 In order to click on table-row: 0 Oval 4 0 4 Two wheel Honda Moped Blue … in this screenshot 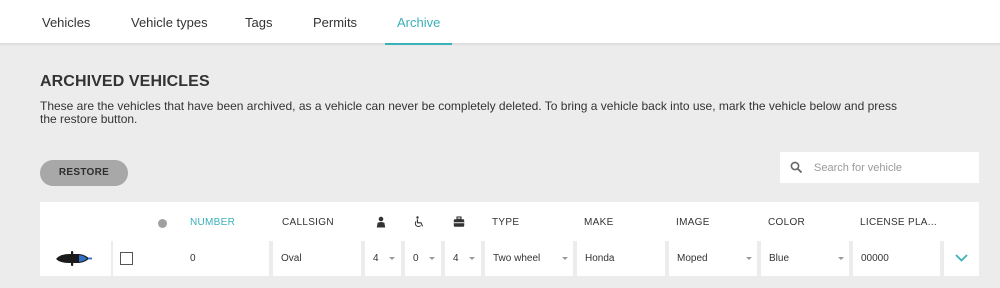, I will do `click(509, 258)`.